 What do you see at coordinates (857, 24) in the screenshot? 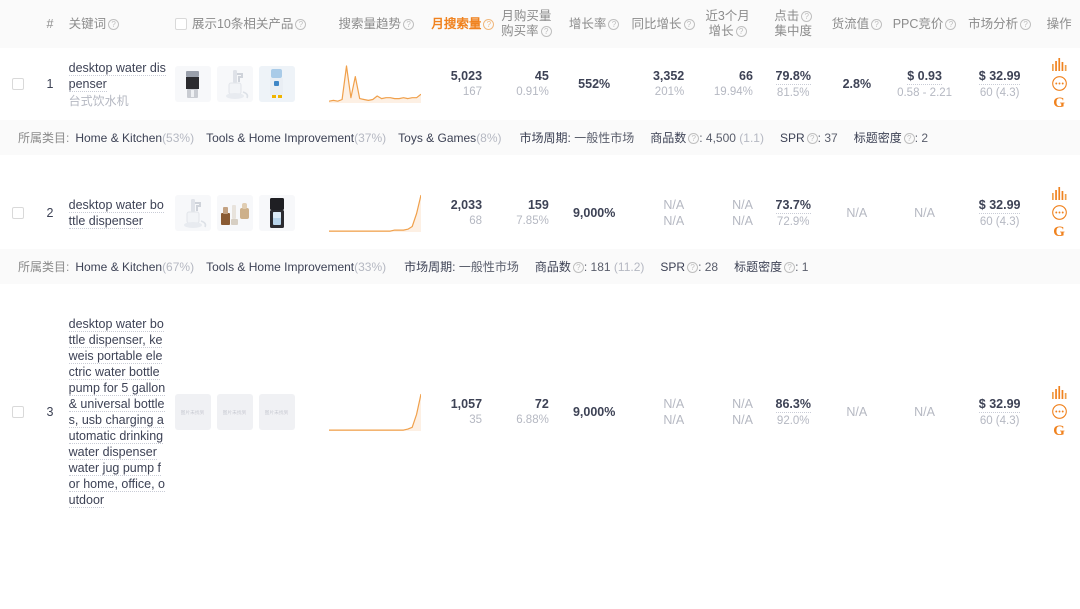
I see `th-supply-value: 货流值?` at bounding box center [857, 24].